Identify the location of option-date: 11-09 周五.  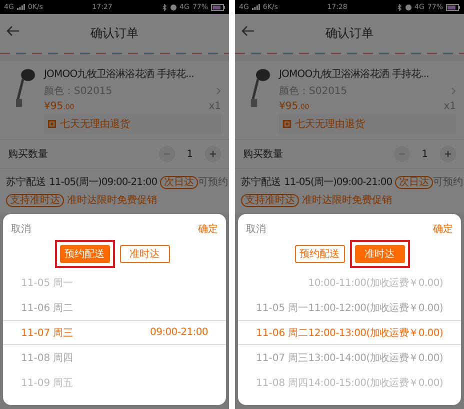
(47, 383).